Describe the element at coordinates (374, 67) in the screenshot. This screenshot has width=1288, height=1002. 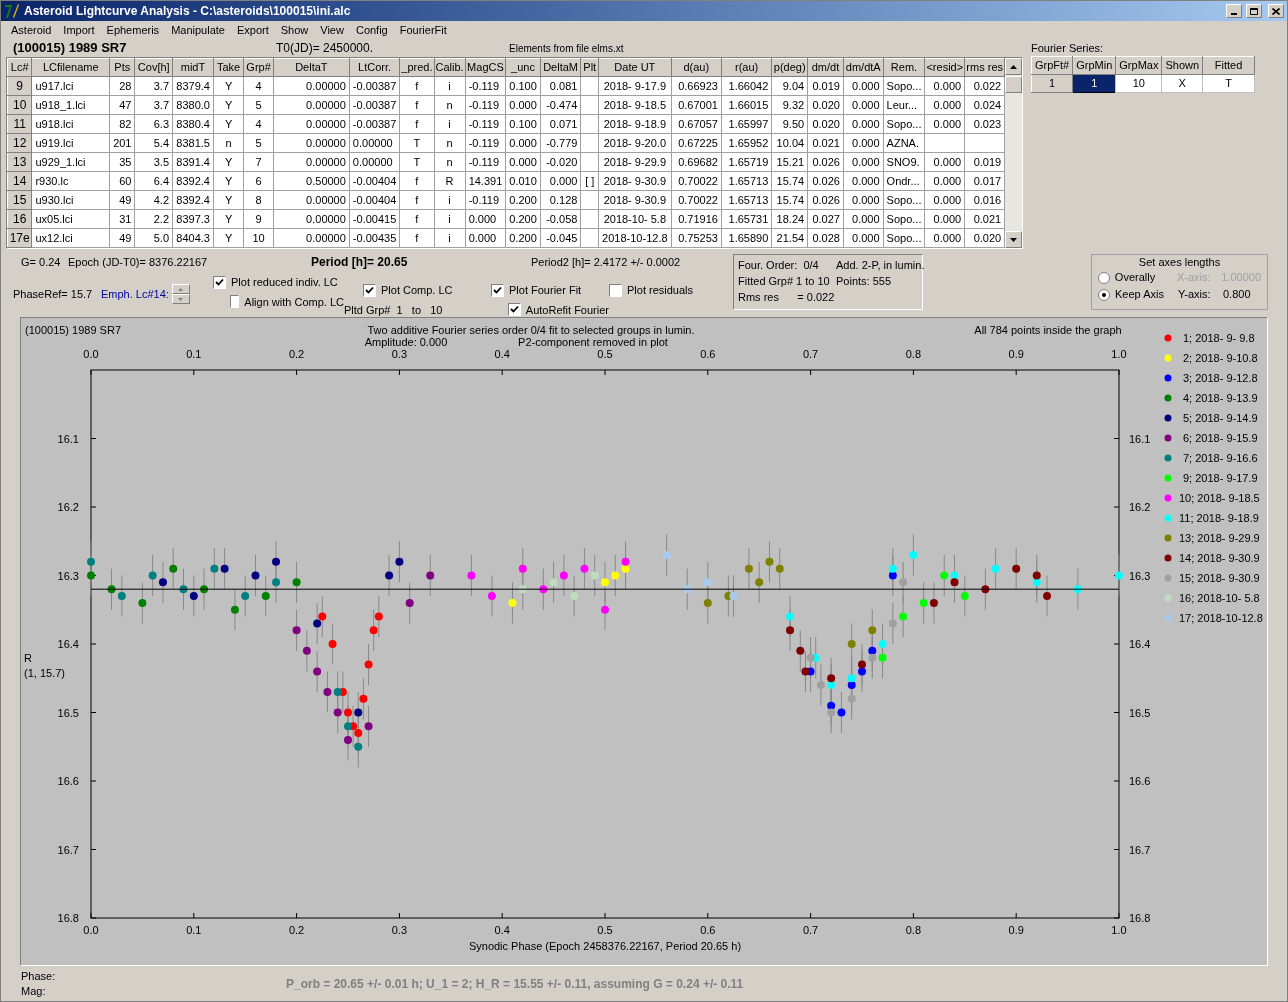
I see `column-header: LtCorr.` at that location.